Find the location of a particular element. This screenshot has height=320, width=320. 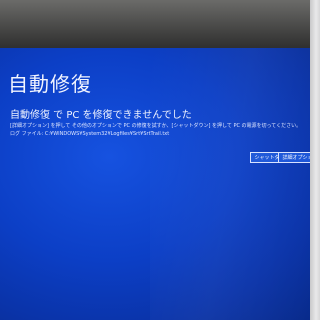

page-title: 自動修復 is located at coordinates (50, 84).